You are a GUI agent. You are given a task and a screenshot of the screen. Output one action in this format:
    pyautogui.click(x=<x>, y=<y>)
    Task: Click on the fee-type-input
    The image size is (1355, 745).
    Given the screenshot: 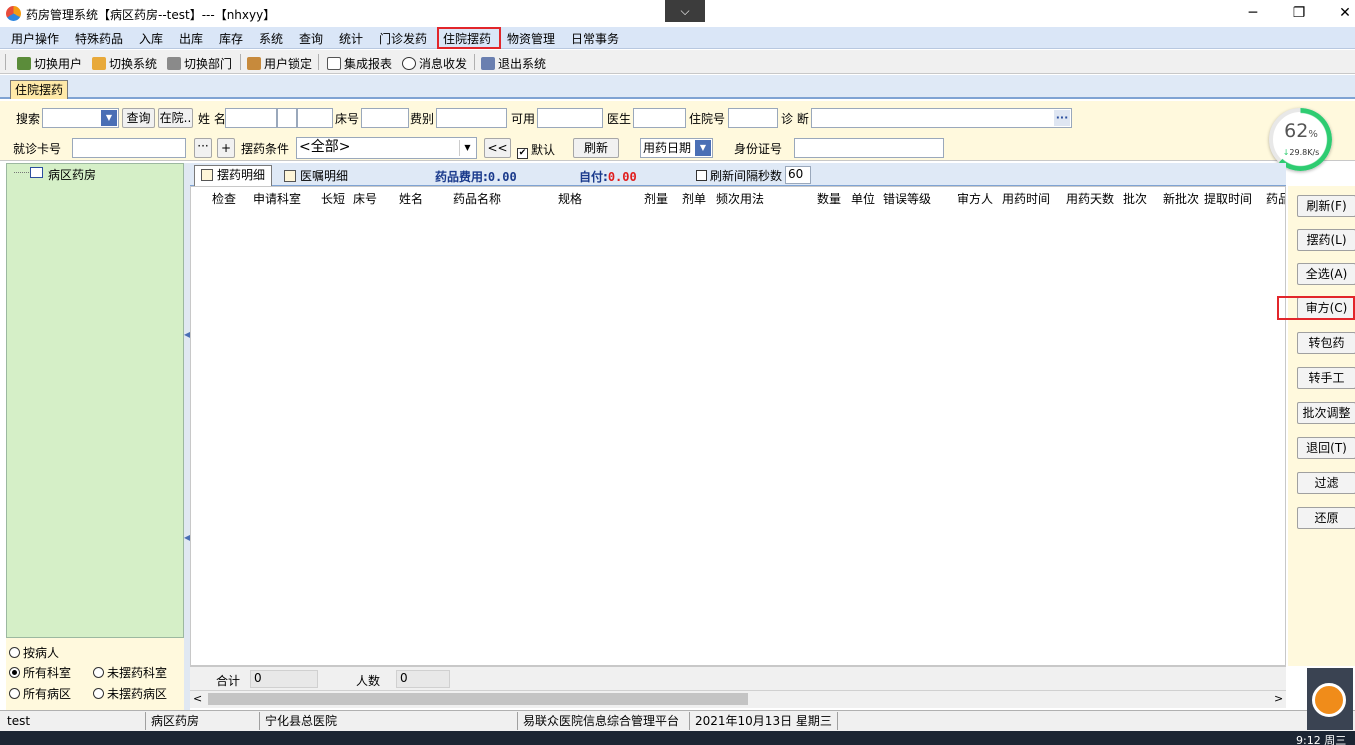 What is the action you would take?
    pyautogui.click(x=471, y=118)
    